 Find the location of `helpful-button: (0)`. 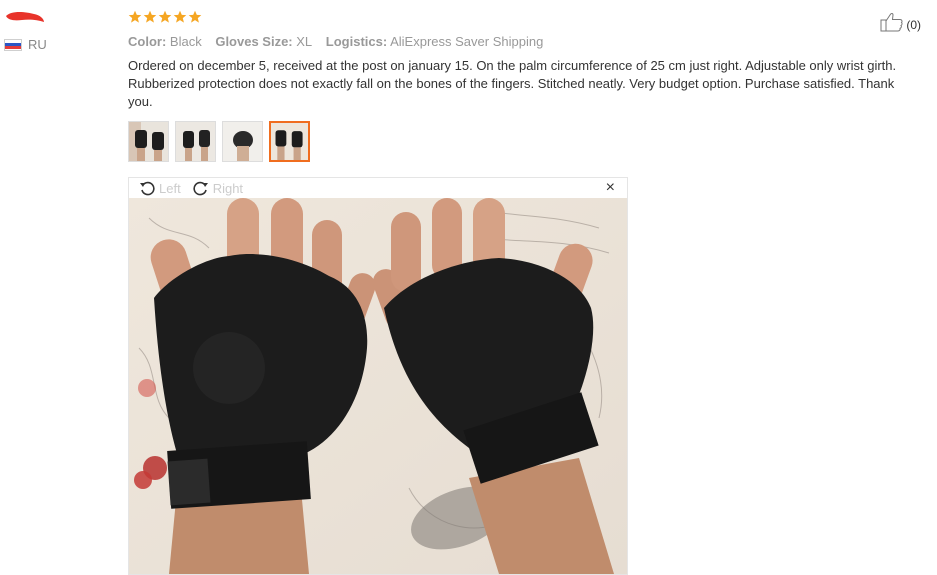

helpful-button: (0) is located at coordinates (900, 22).